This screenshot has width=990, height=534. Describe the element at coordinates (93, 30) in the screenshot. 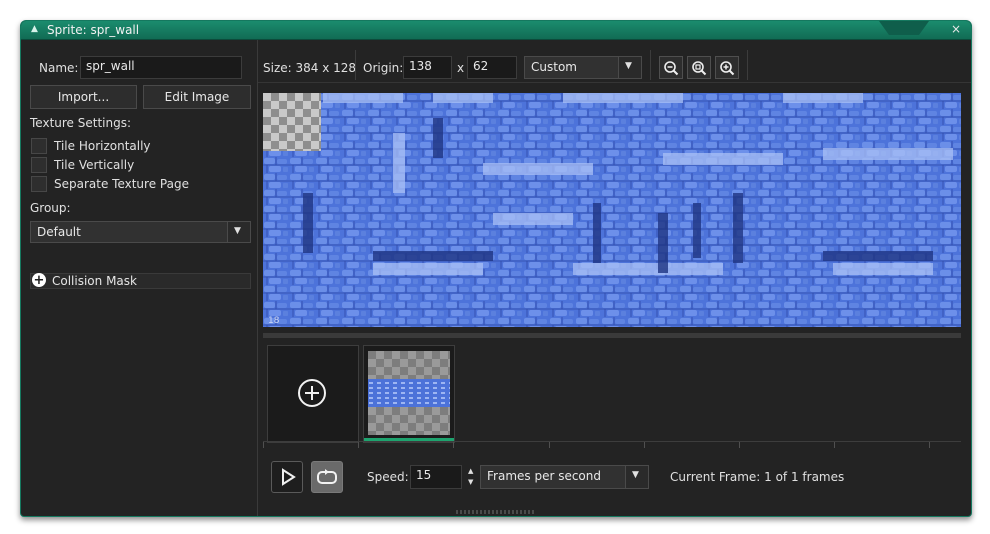

I see `window-title: Sprite: spr_wall` at that location.